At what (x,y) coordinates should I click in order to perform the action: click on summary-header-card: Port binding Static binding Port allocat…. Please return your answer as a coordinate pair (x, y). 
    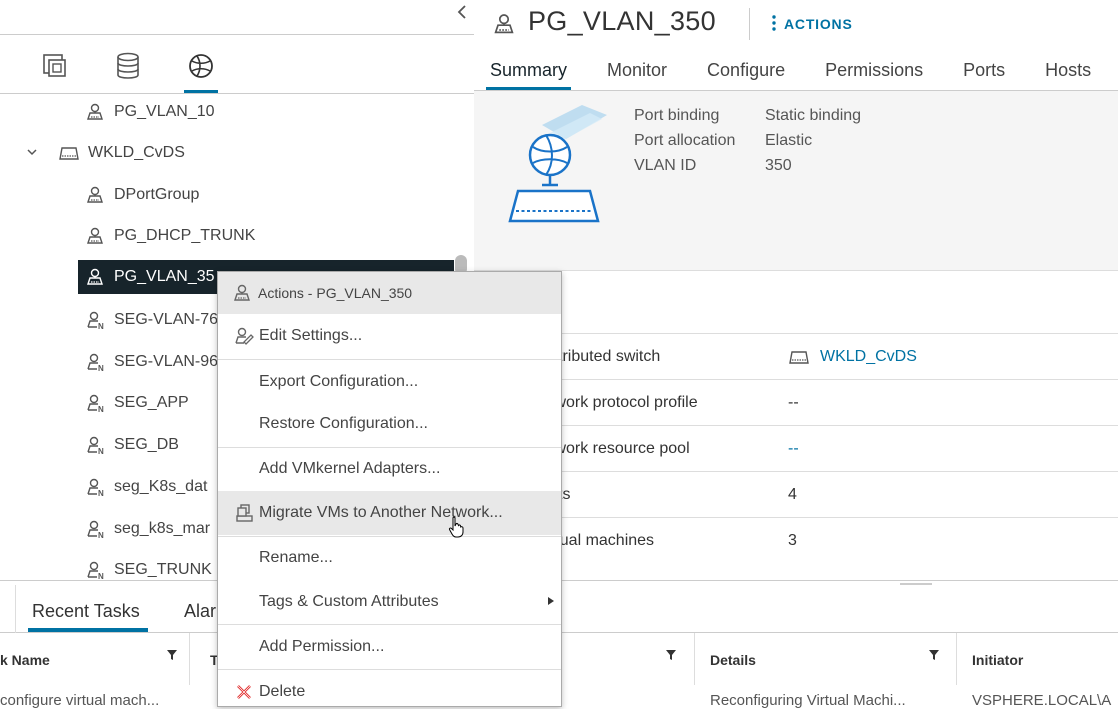
    Looking at the image, I should click on (796, 181).